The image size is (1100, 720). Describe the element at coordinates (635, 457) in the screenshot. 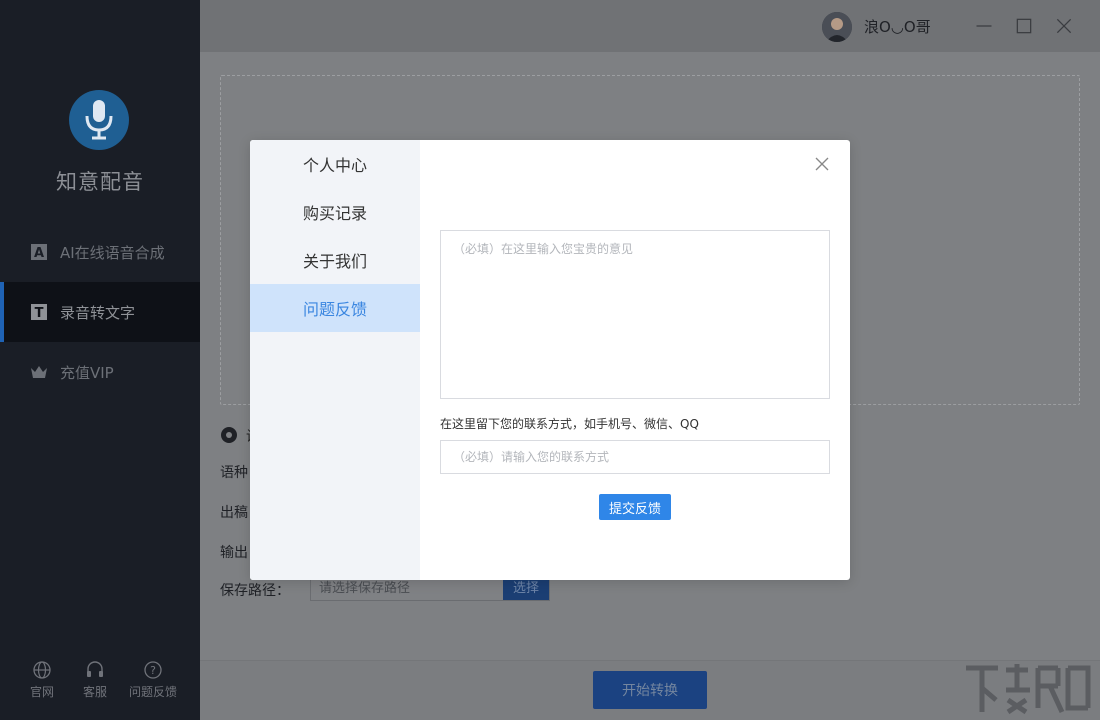

I see `contact-input: （必填）请输入您的联系方式` at that location.